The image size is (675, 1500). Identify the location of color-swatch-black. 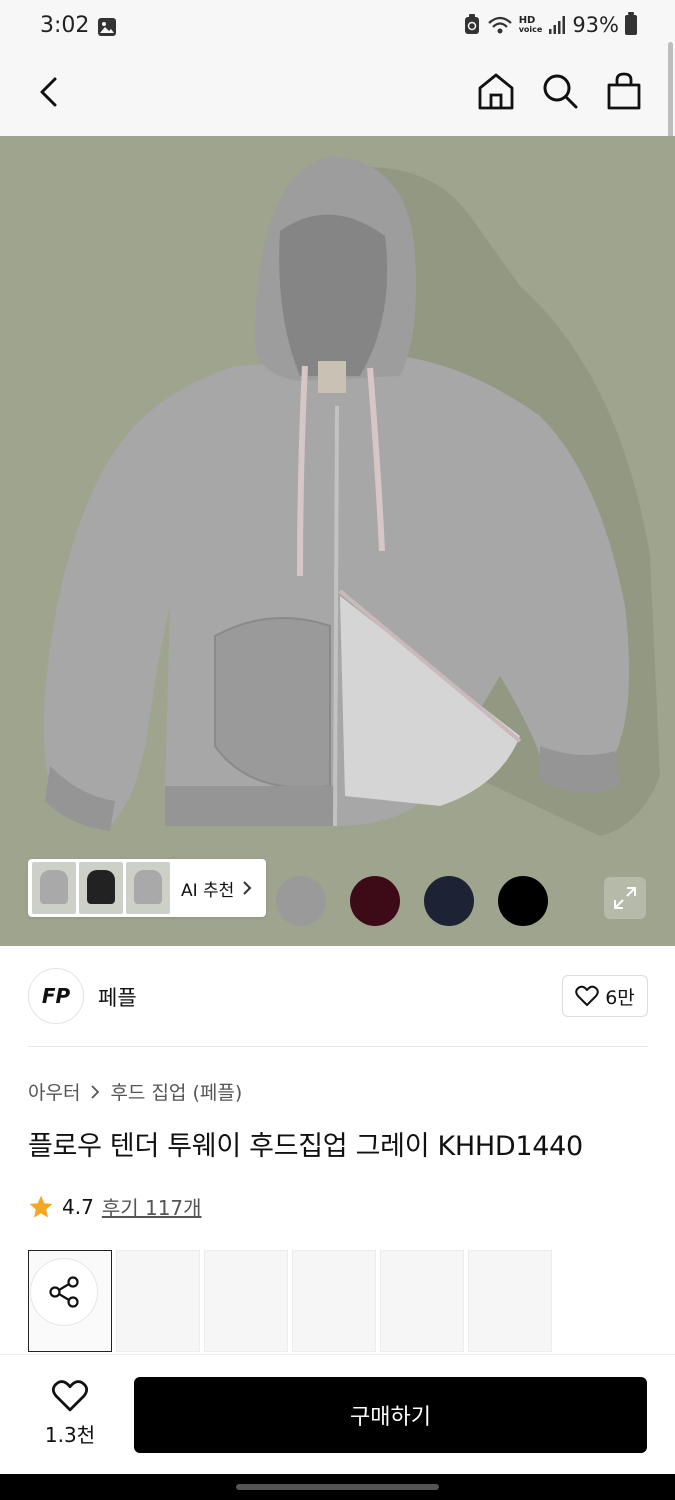
(523, 901).